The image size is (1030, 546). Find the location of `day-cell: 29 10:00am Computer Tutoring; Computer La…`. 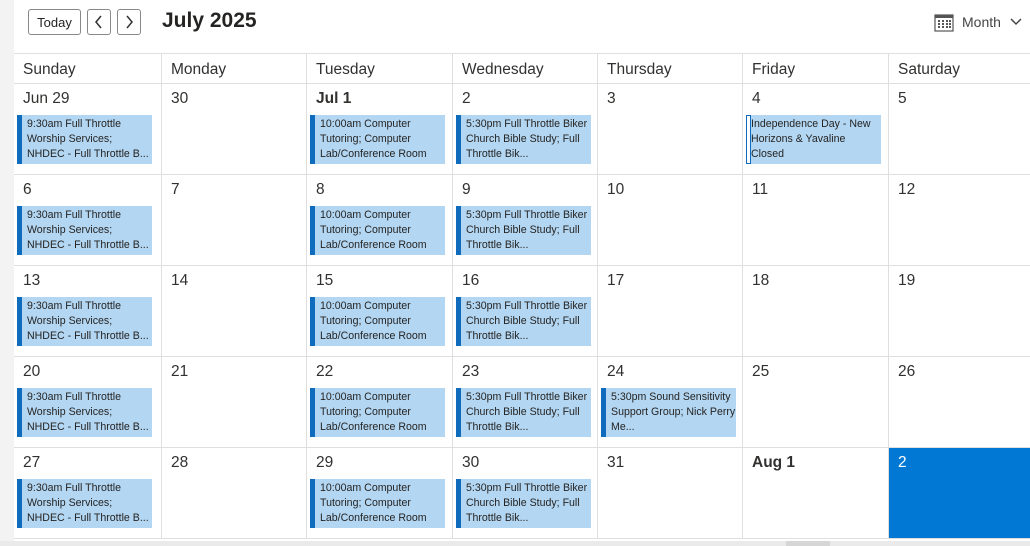

day-cell: 29 10:00am Computer Tutoring; Computer La… is located at coordinates (379, 493).